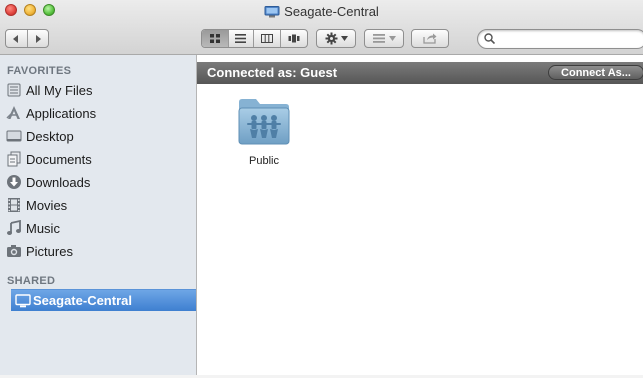 This screenshot has height=378, width=643. What do you see at coordinates (98, 90) in the screenshot?
I see `sidebar-item-all-my-files: All My Files` at bounding box center [98, 90].